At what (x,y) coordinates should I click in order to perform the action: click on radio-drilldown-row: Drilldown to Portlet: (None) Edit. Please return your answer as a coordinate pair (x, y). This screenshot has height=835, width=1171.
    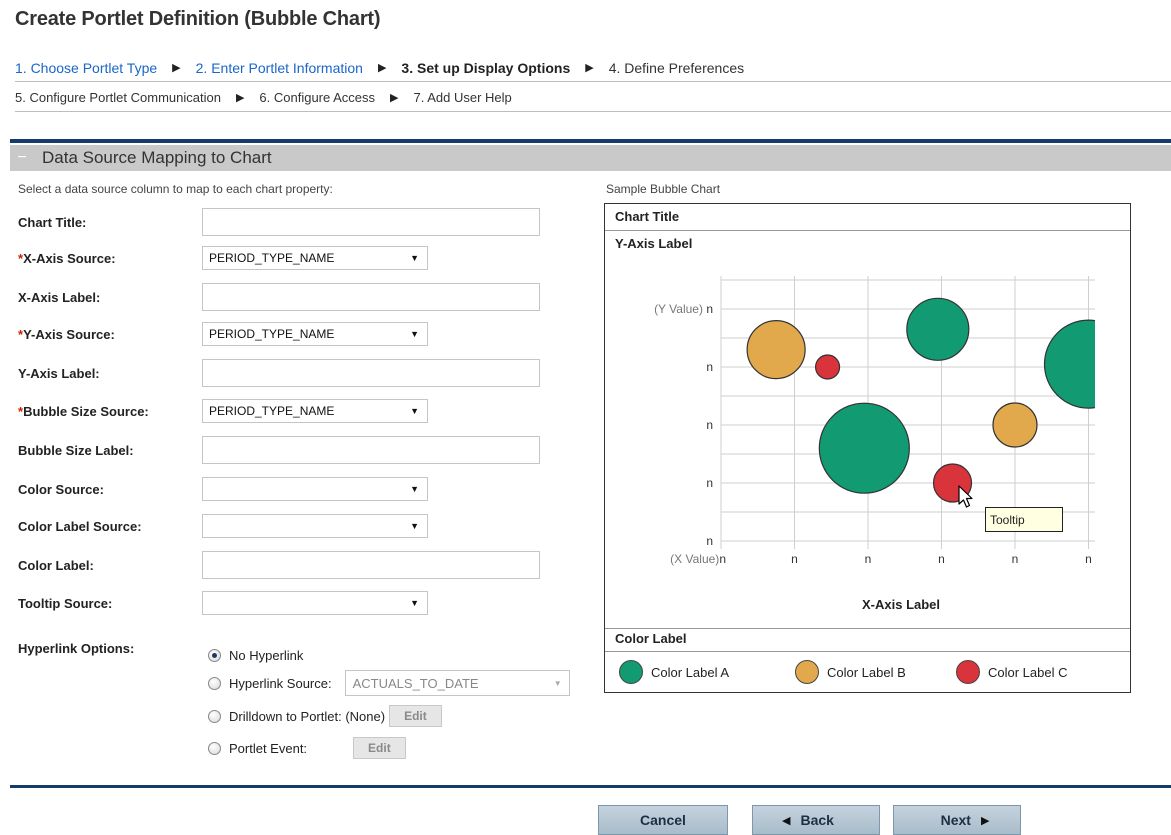
    Looking at the image, I should click on (325, 716).